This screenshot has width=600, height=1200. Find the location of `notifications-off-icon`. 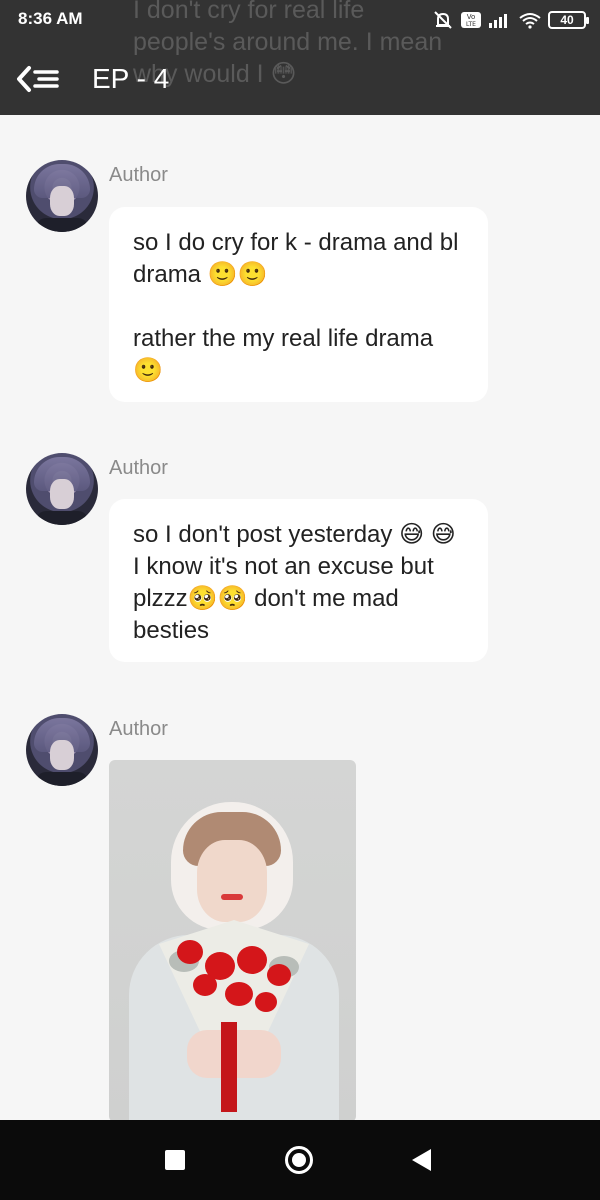

notifications-off-icon is located at coordinates (443, 20).